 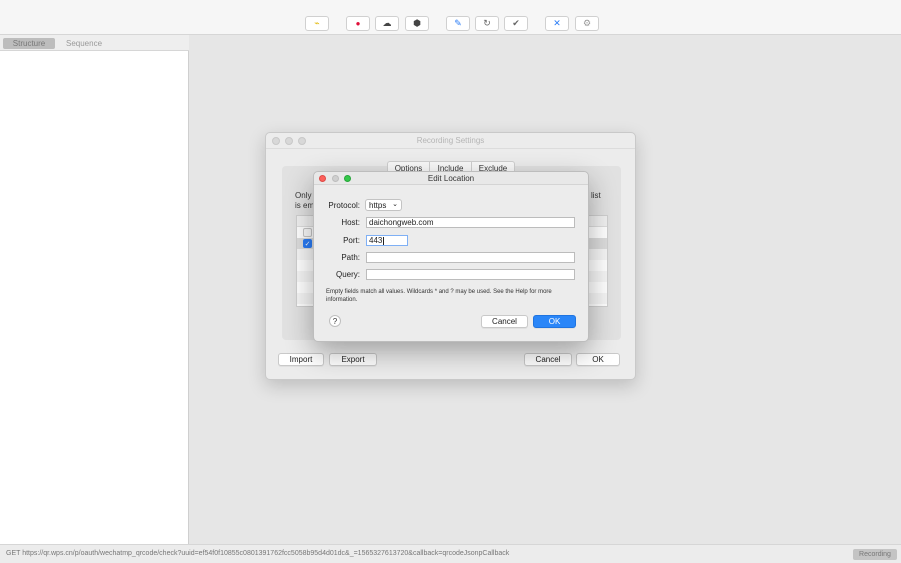 I want to click on query-input, so click(x=470, y=274).